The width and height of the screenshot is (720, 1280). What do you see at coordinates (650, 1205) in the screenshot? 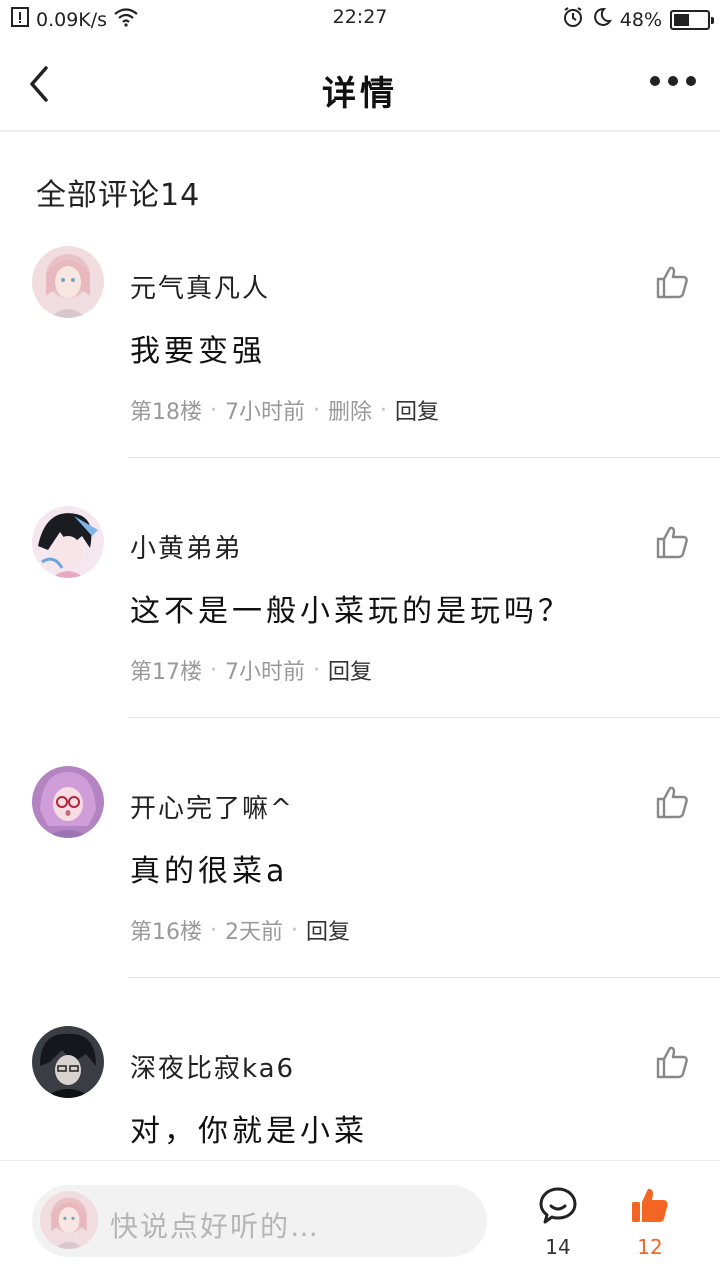
I see `thumbs-up-filled-icon` at bounding box center [650, 1205].